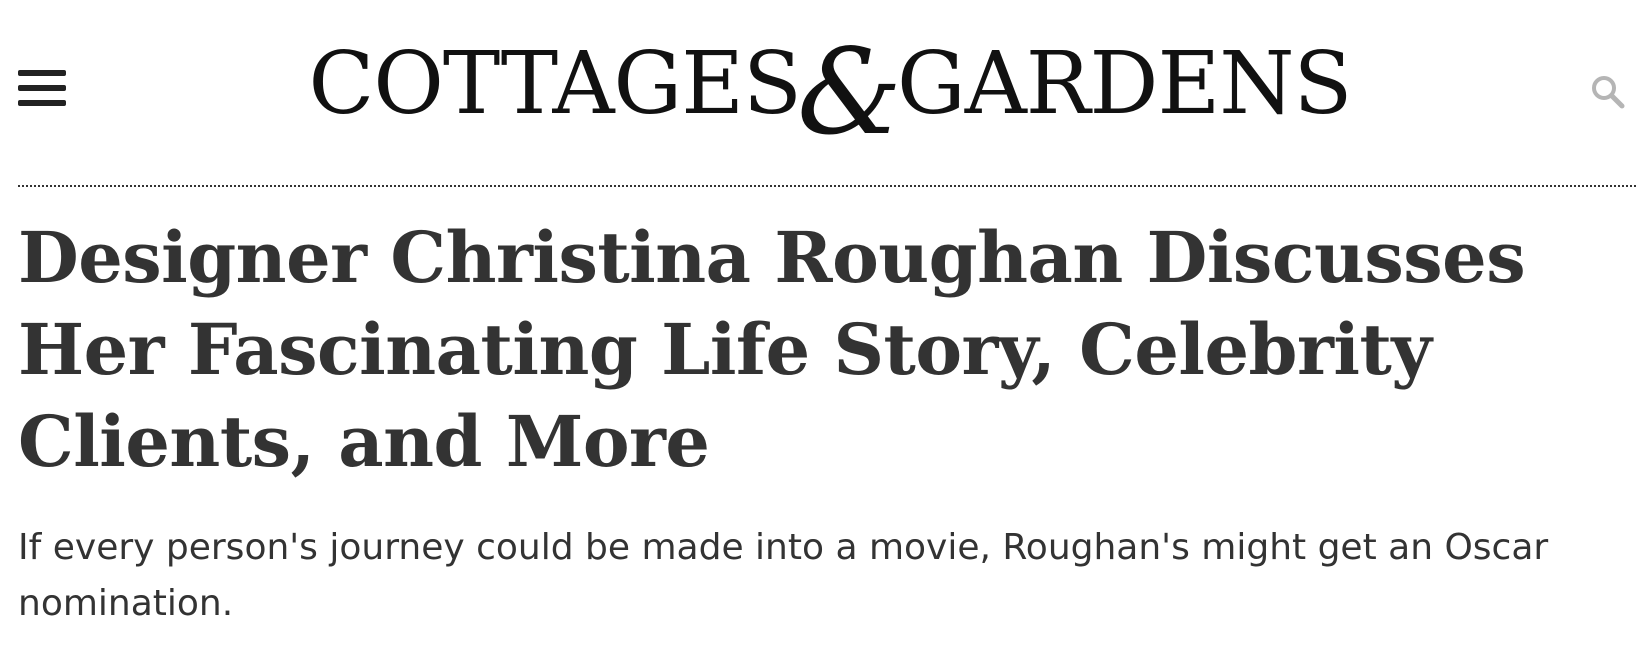  What do you see at coordinates (555, 84) in the screenshot?
I see `logo-text-cottages: COTTAGES` at bounding box center [555, 84].